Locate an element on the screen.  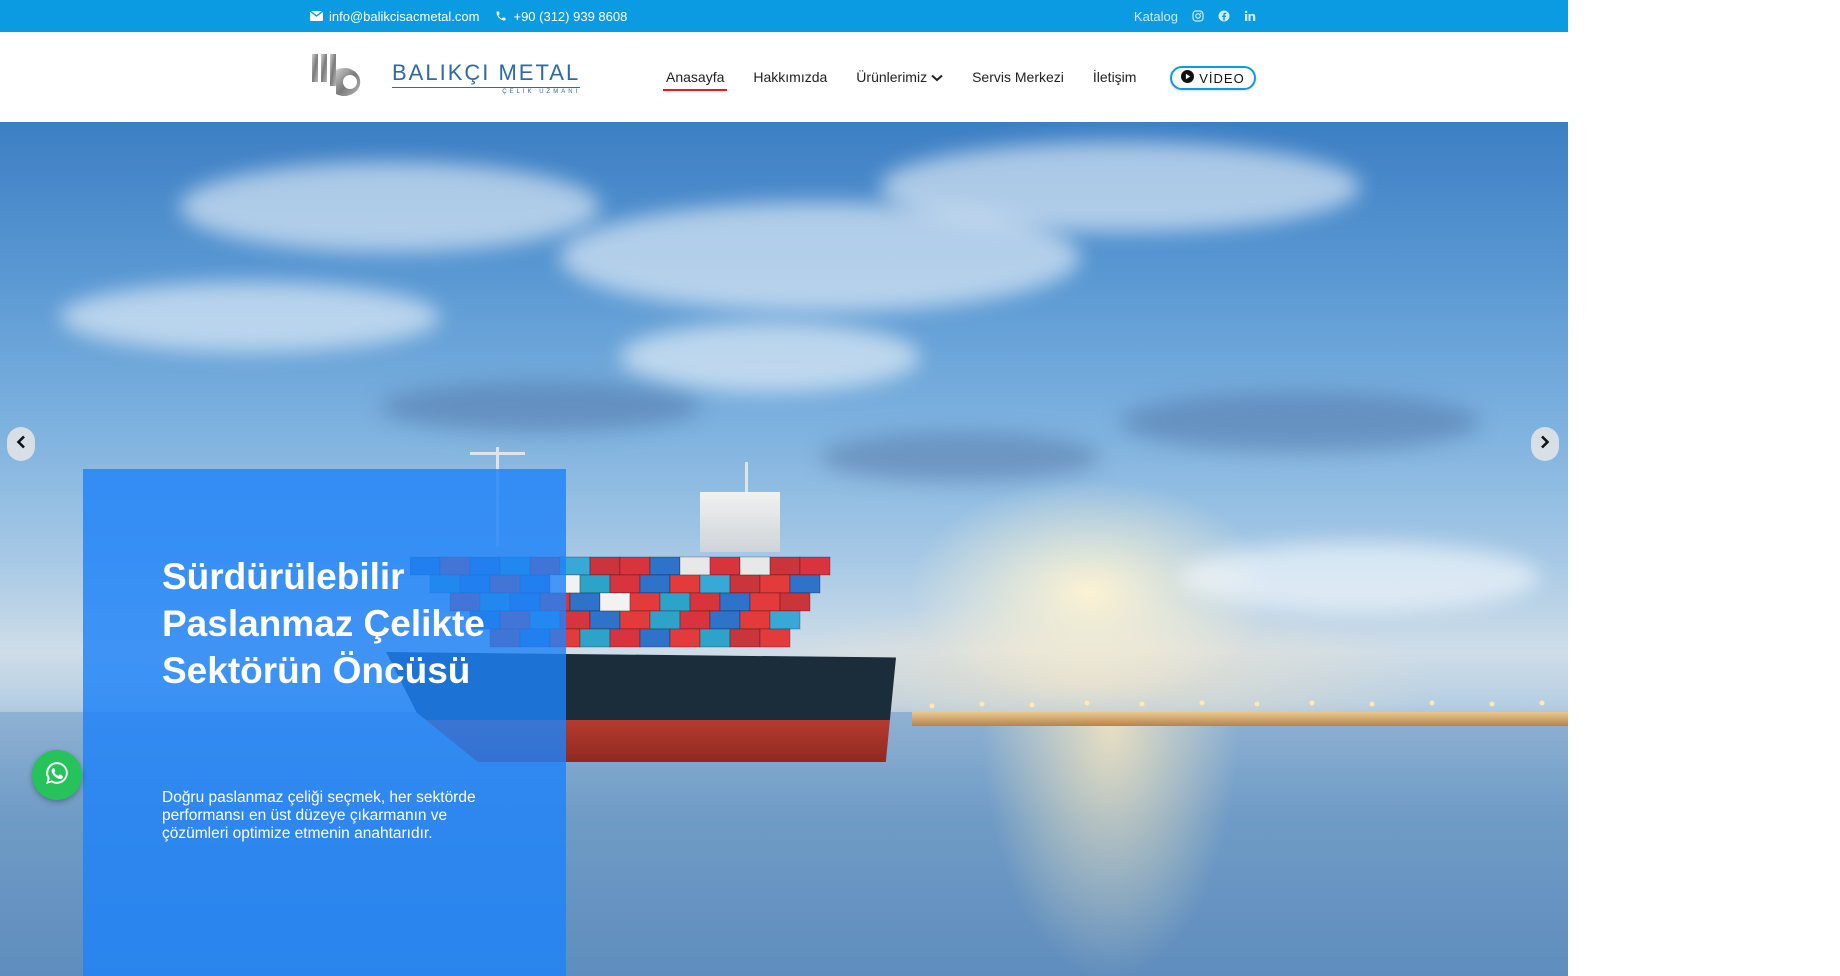
whatsapp-icon is located at coordinates (57, 775).